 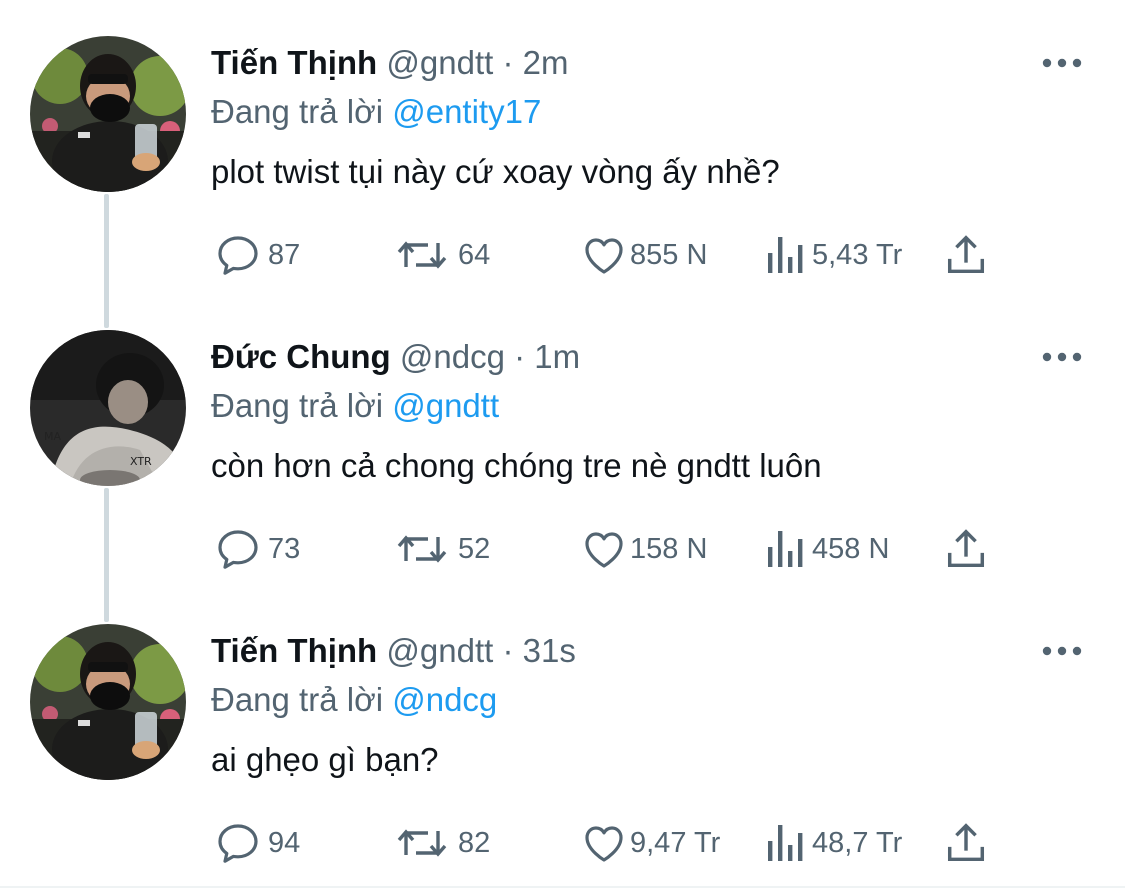 What do you see at coordinates (284, 842) in the screenshot?
I see `reply-count: 94` at bounding box center [284, 842].